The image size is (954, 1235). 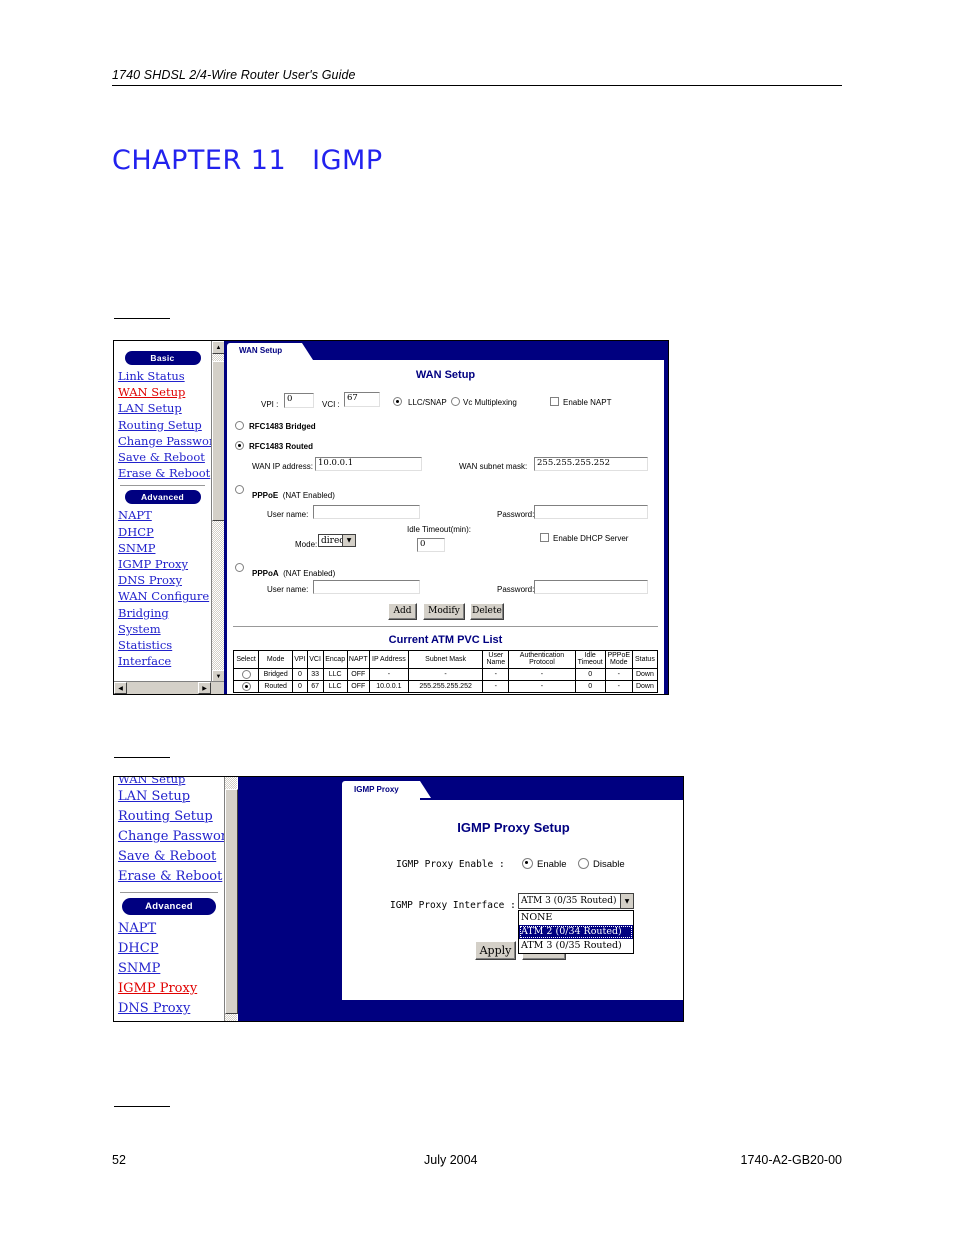 I want to click on tab-igmp-proxy: IGMP Proxy, so click(x=386, y=790).